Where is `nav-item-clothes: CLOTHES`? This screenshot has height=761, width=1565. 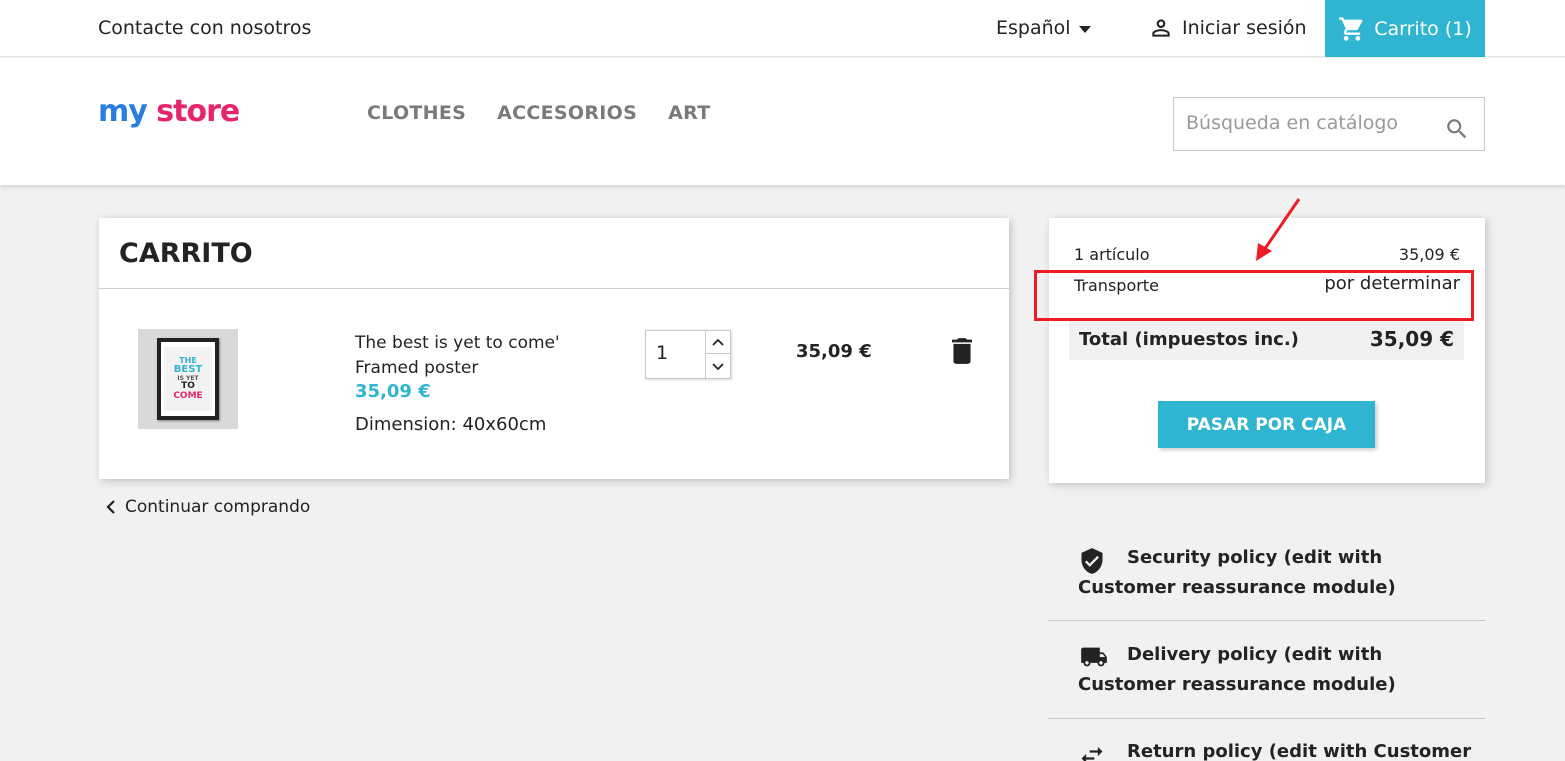 nav-item-clothes: CLOTHES is located at coordinates (416, 113).